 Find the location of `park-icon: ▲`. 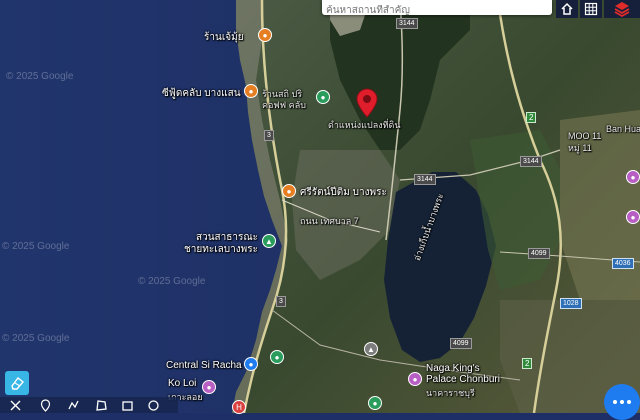

park-icon: ▲ is located at coordinates (269, 241).